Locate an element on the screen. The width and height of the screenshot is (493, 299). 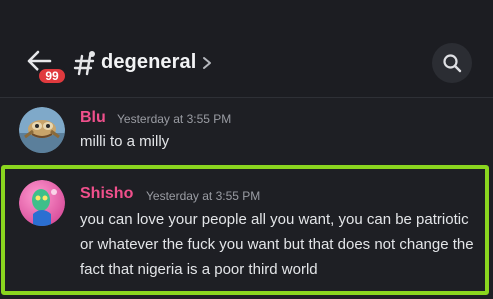
channel-name: degeneral is located at coordinates (148, 62).